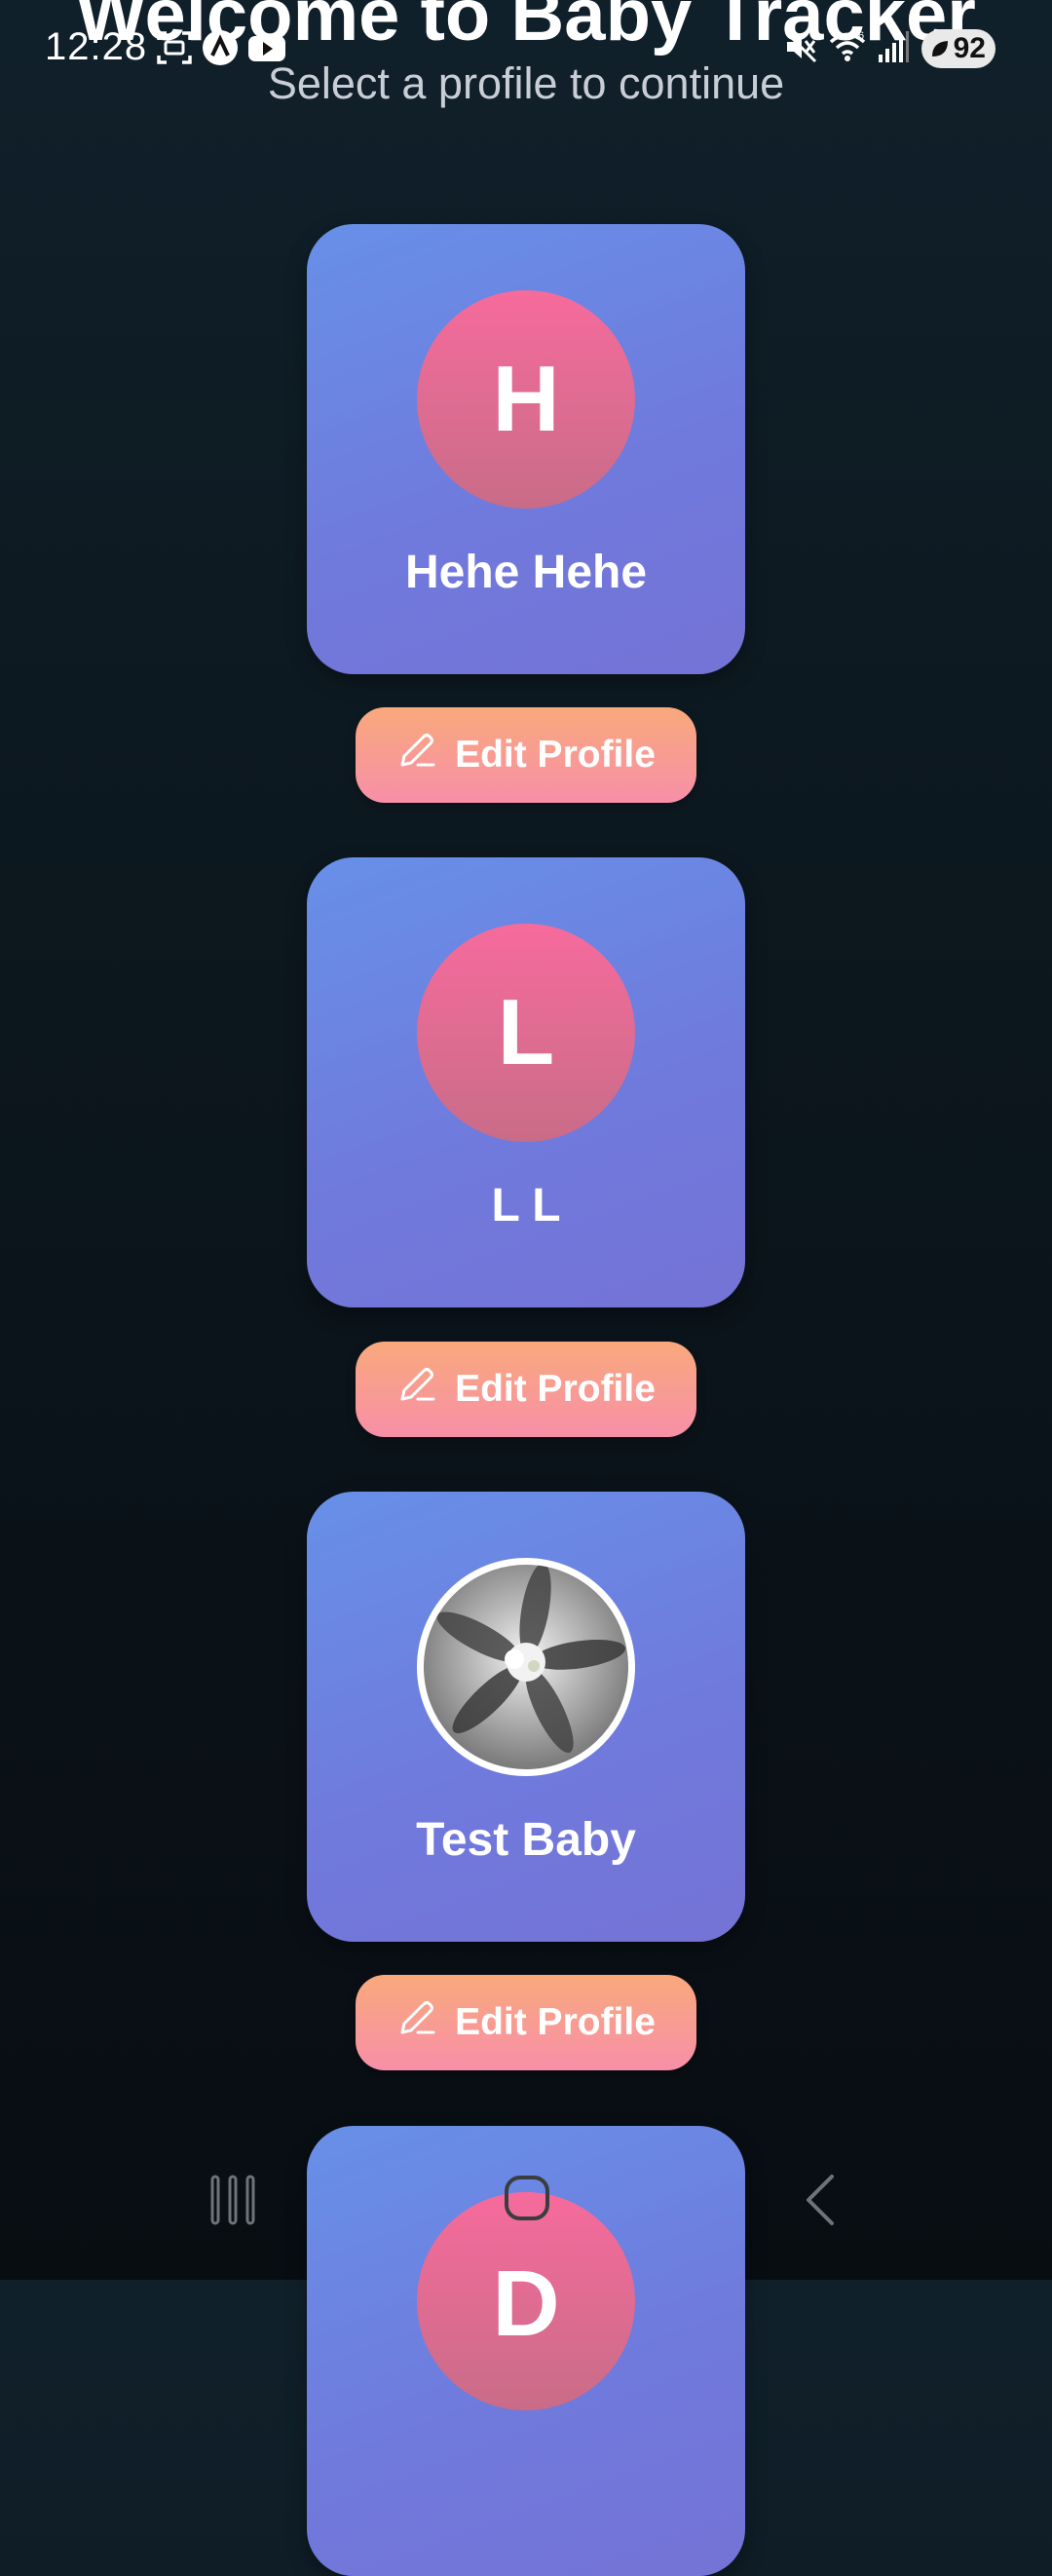 The height and width of the screenshot is (2576, 1052). What do you see at coordinates (526, 399) in the screenshot?
I see `profile-avatar: H` at bounding box center [526, 399].